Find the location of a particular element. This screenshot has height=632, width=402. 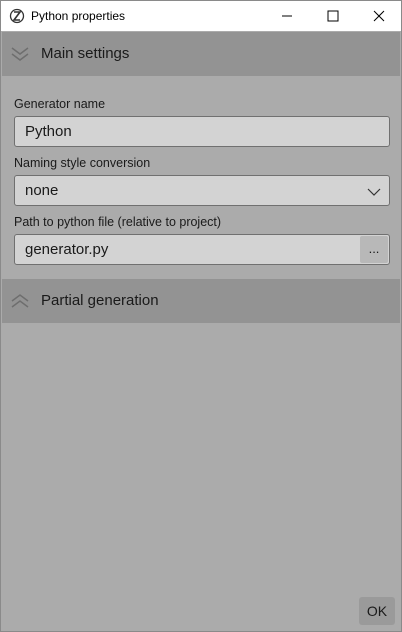

title-bar: Python properties is located at coordinates (201, 16).